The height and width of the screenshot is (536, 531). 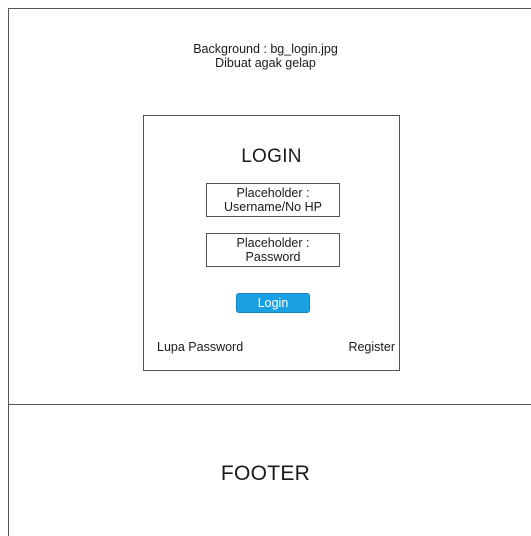 What do you see at coordinates (269, 404) in the screenshot?
I see `footer-divider` at bounding box center [269, 404].